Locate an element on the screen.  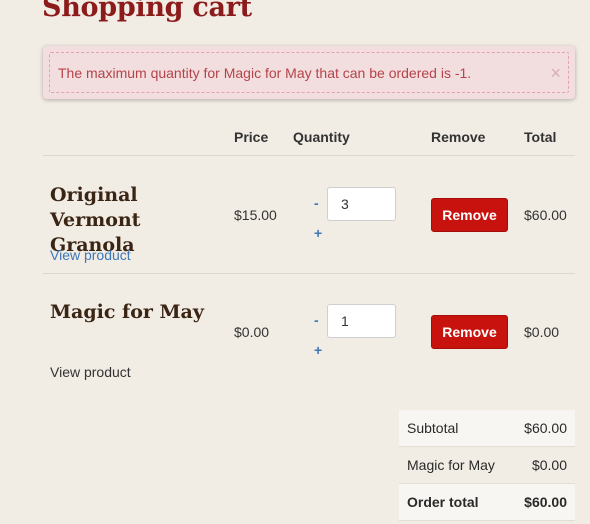
product-name: Magic for May is located at coordinates (127, 312).